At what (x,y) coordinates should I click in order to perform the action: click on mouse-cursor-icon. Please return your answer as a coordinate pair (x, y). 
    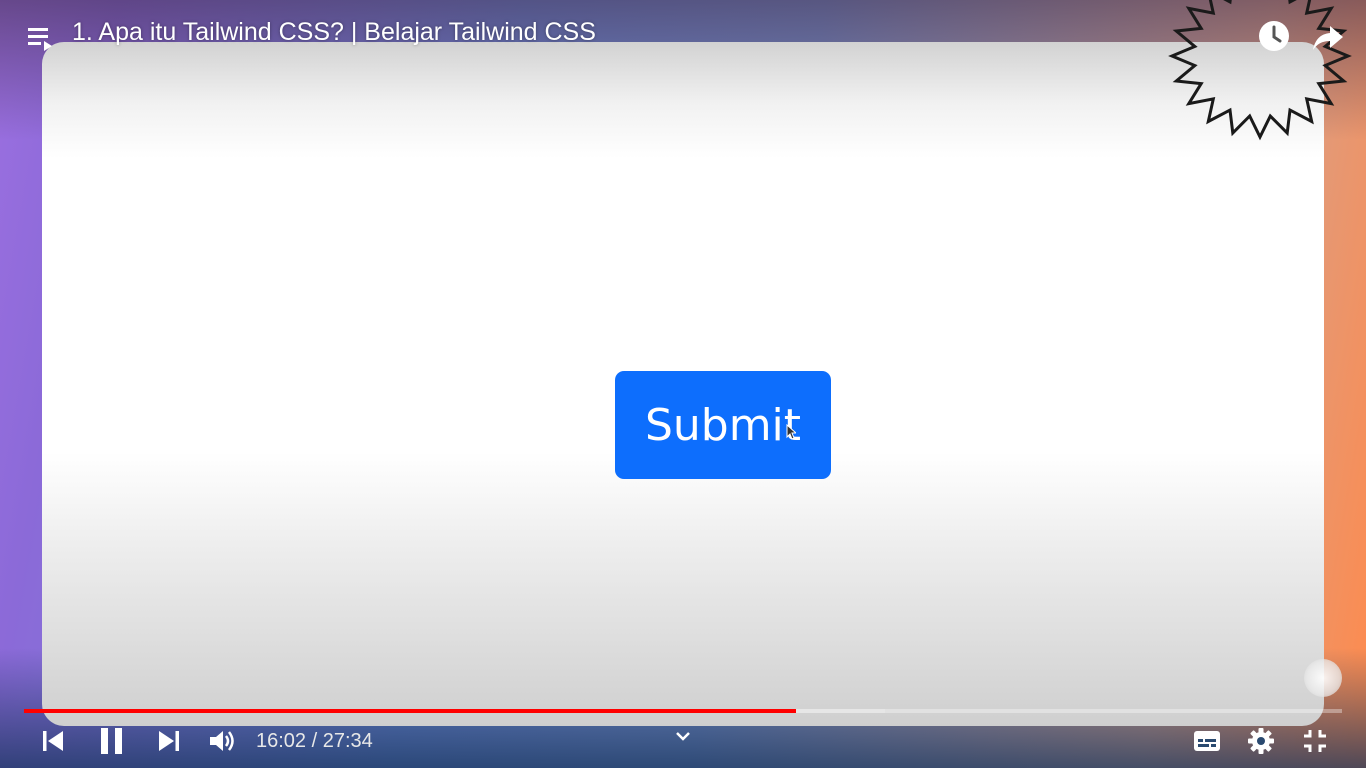
    Looking at the image, I should click on (791, 432).